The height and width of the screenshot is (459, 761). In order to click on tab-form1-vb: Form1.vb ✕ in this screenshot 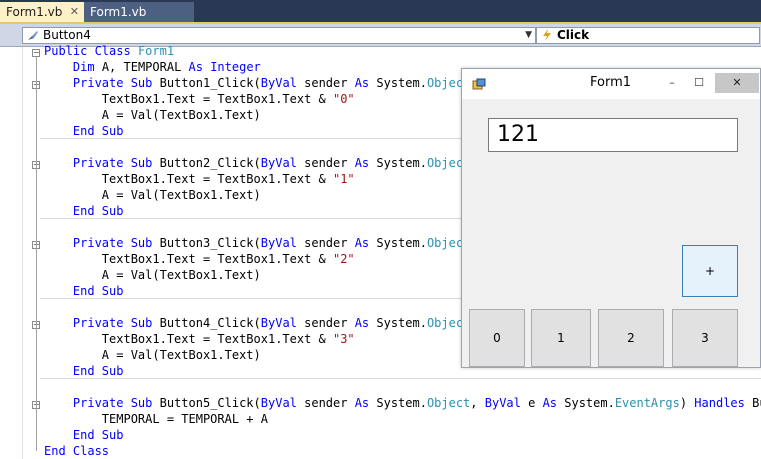, I will do `click(42, 12)`.